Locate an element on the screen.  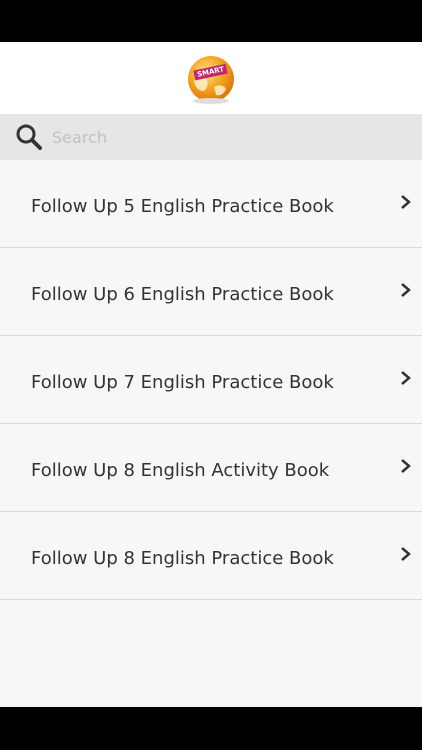
smart-english-logo-icon: SMART is located at coordinates (211, 78).